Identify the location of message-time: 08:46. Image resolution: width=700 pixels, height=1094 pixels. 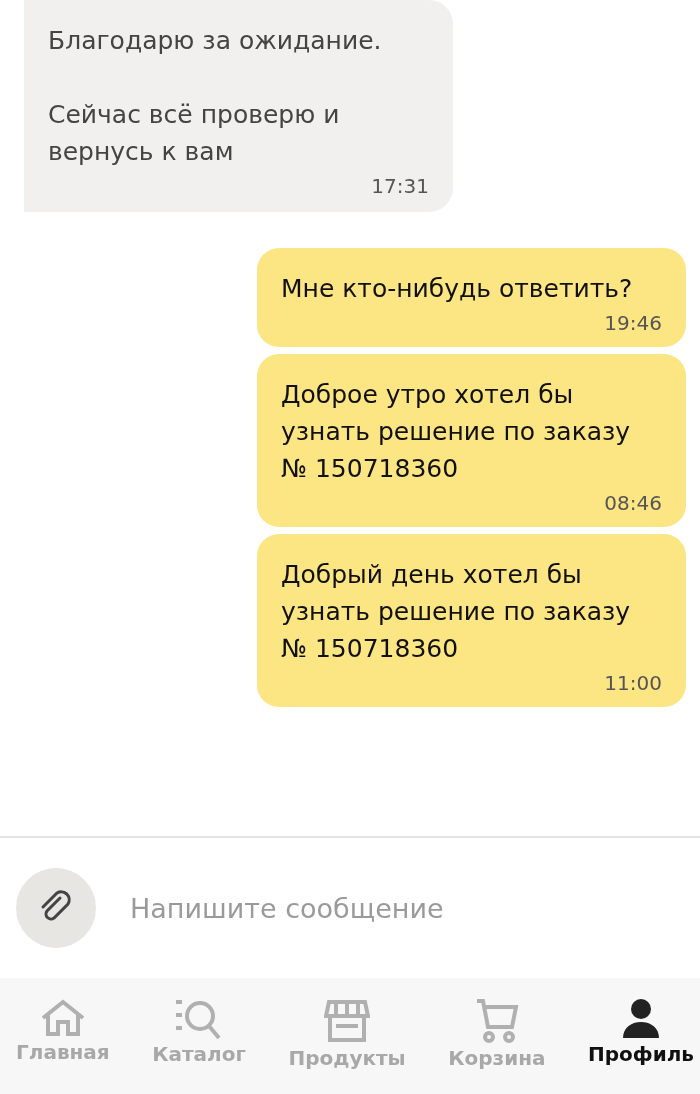
(633, 503).